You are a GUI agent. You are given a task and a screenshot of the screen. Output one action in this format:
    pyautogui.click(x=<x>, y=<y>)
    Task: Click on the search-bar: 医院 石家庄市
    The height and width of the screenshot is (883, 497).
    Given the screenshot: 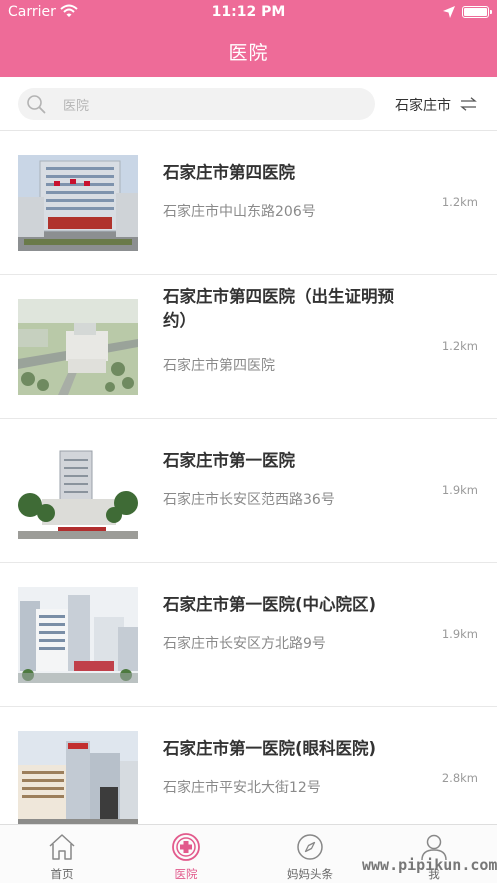 What is the action you would take?
    pyautogui.click(x=248, y=104)
    